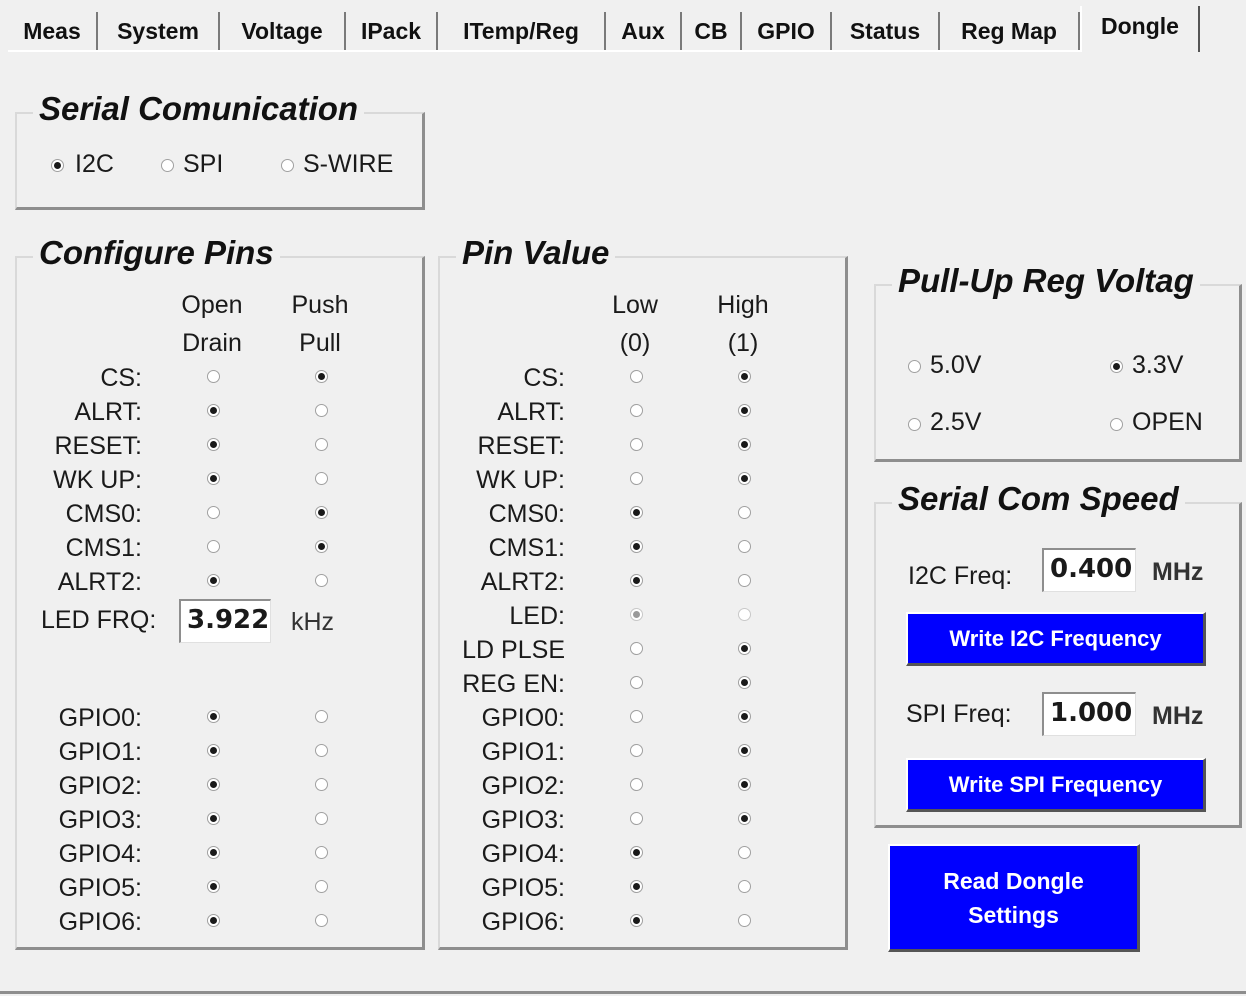 The image size is (1246, 996). I want to click on config-gpio3-open-drain-radio, so click(213, 818).